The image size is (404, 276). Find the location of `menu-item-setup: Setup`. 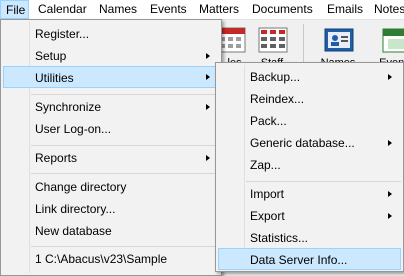

menu-item-setup: Setup is located at coordinates (111, 56).